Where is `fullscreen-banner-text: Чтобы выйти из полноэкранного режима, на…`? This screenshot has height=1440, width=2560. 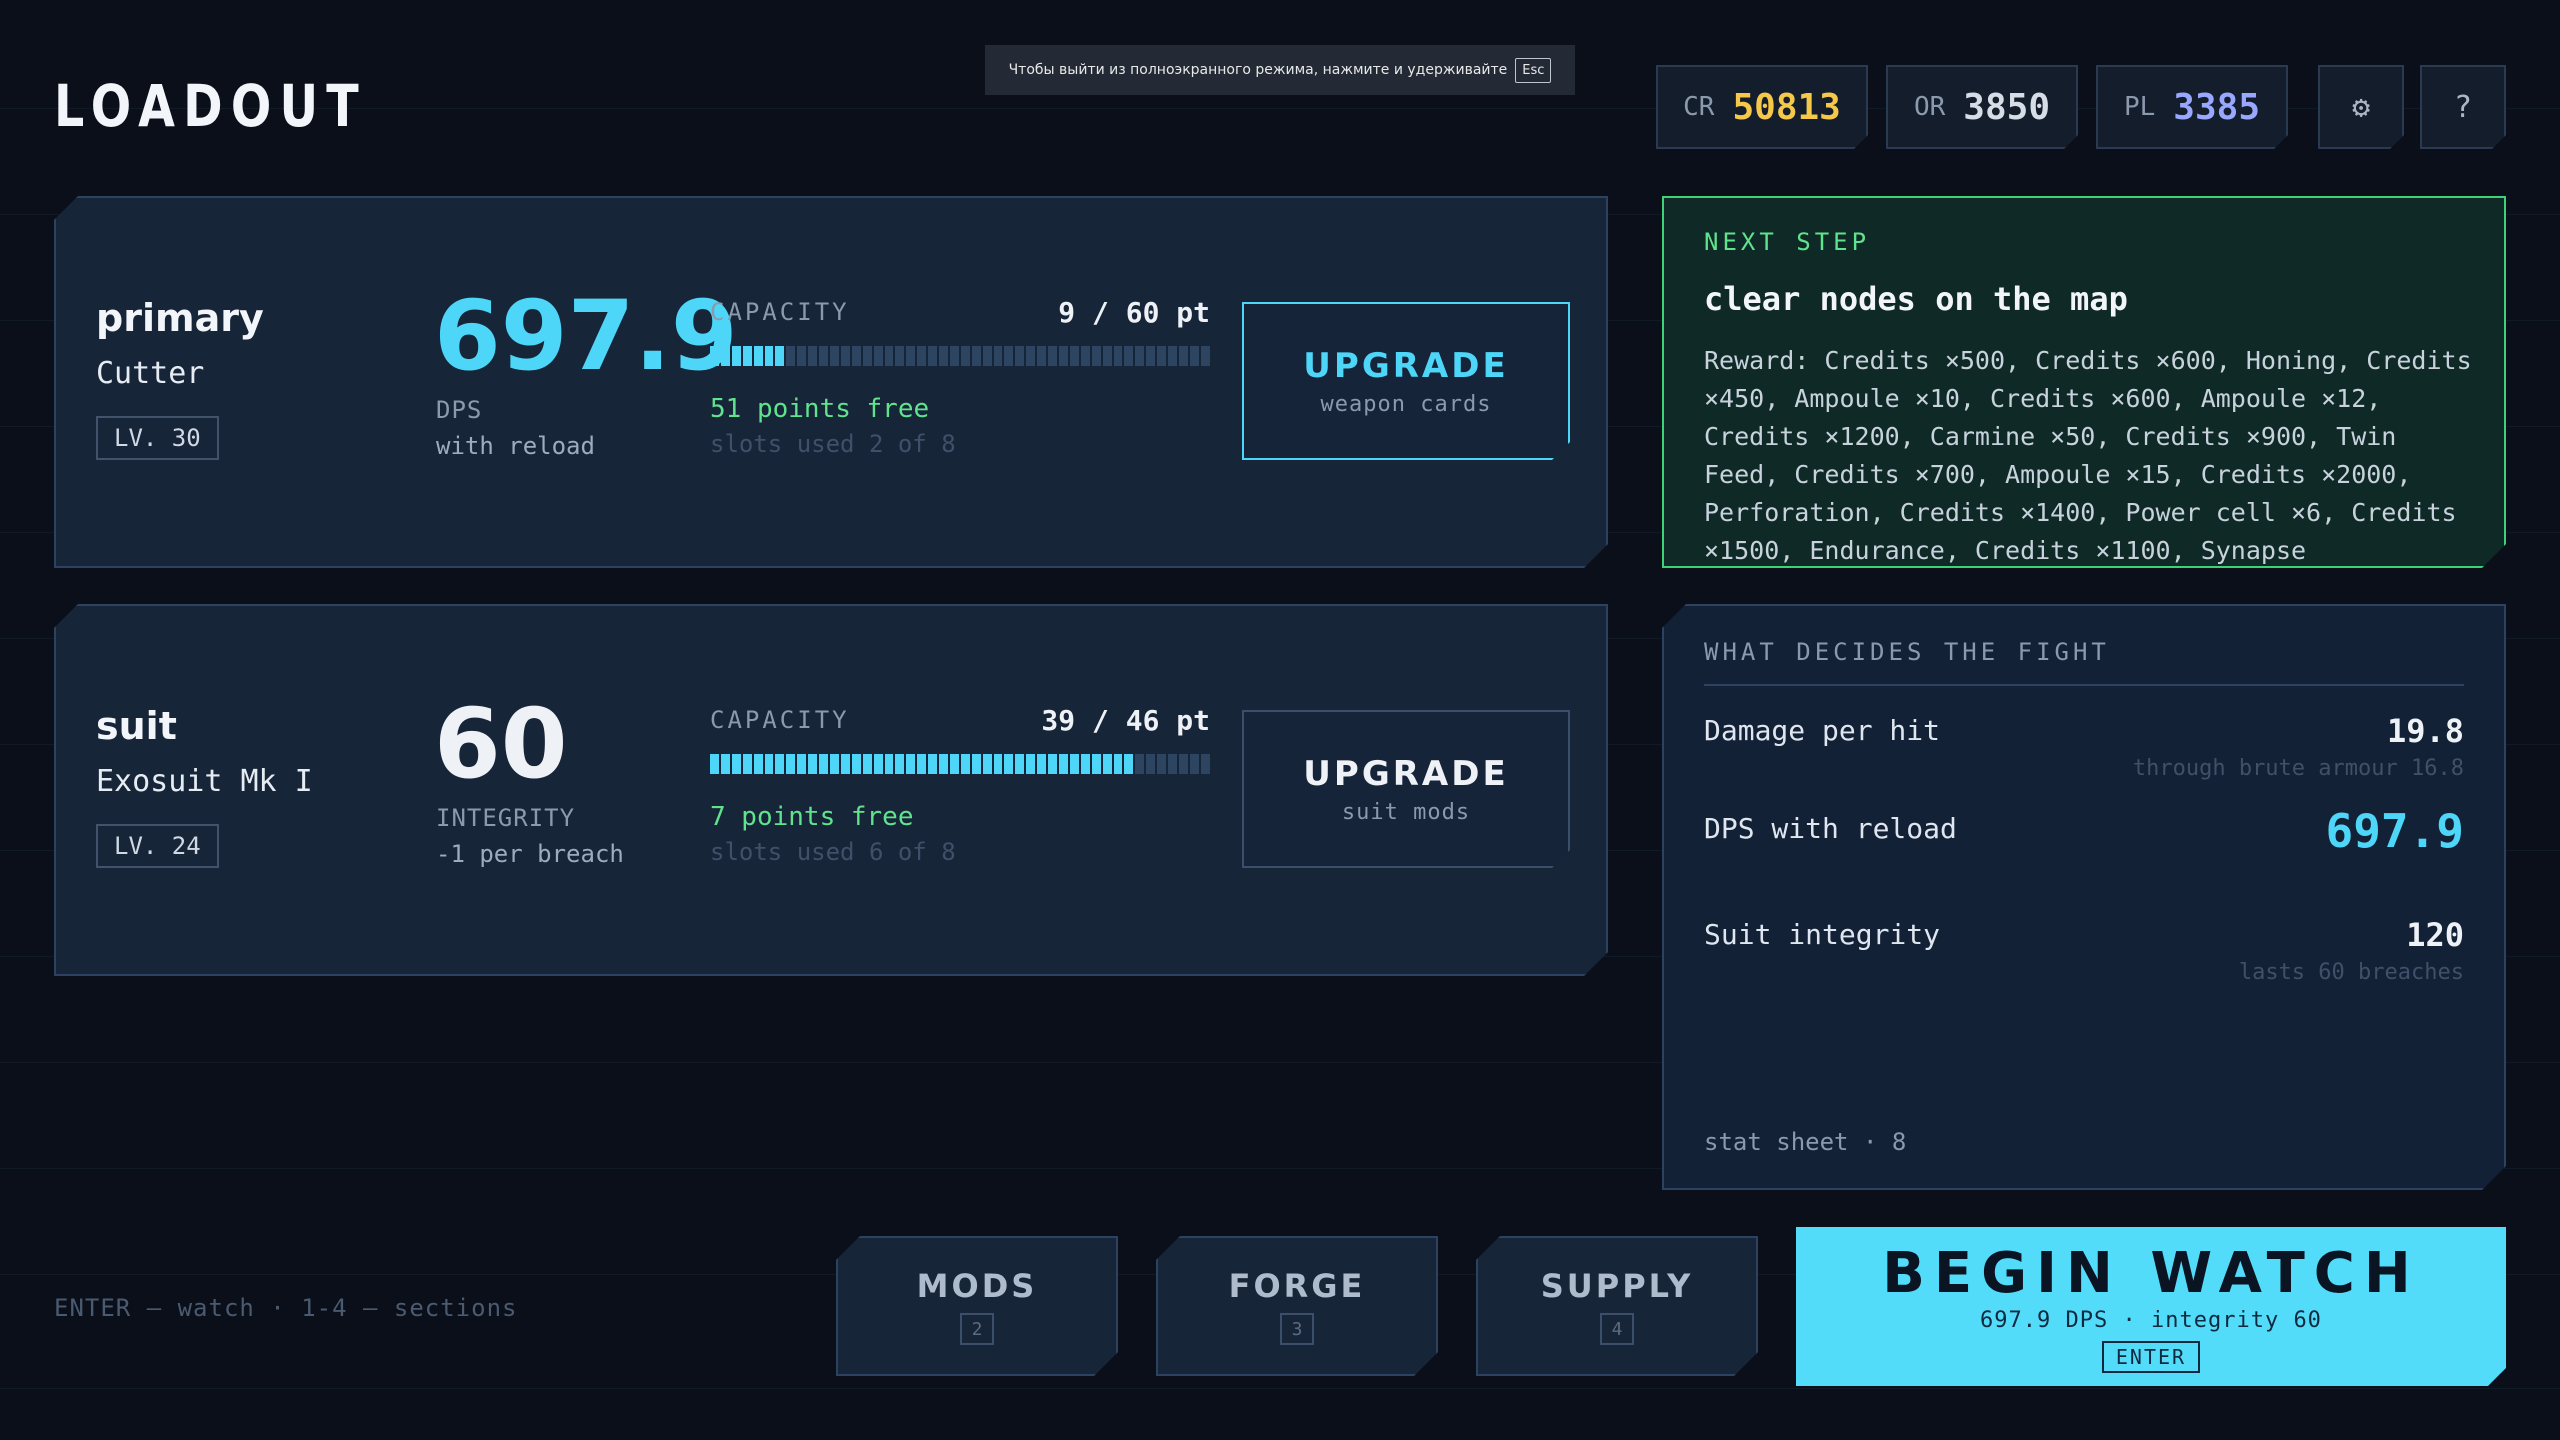
fullscreen-banner-text: Чтобы выйти из полноэкранного режима, на… is located at coordinates (1258, 70).